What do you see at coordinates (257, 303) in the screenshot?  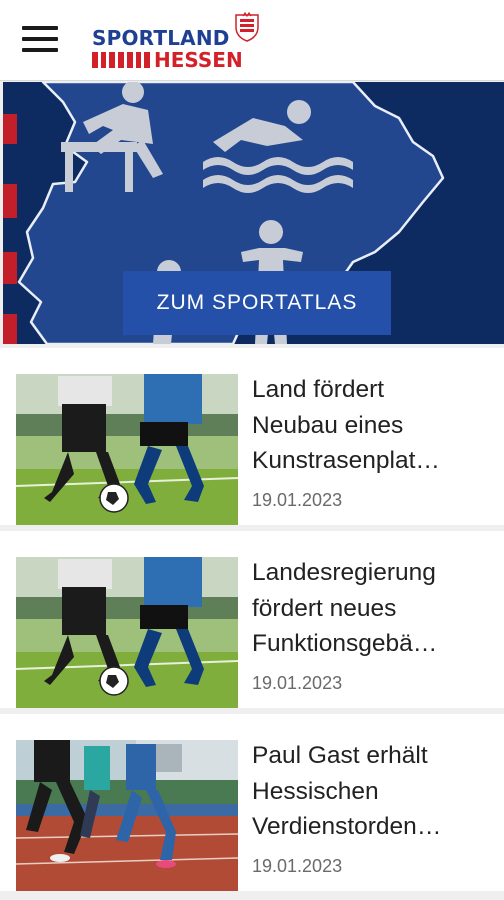 I see `sportatlas-button: ZUM SPORTATLAS` at bounding box center [257, 303].